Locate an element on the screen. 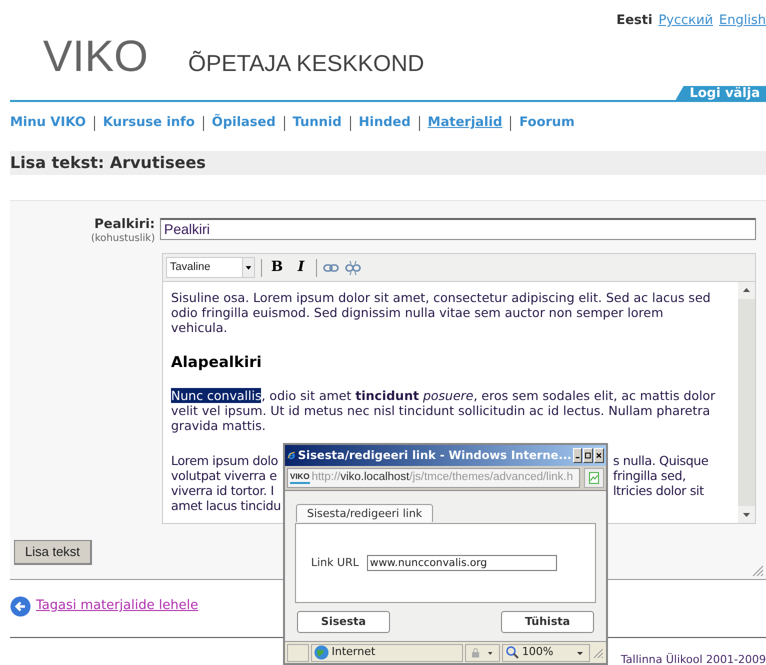 This screenshot has height=665, width=766. editor-heading: Alapealkiri is located at coordinates (217, 362).